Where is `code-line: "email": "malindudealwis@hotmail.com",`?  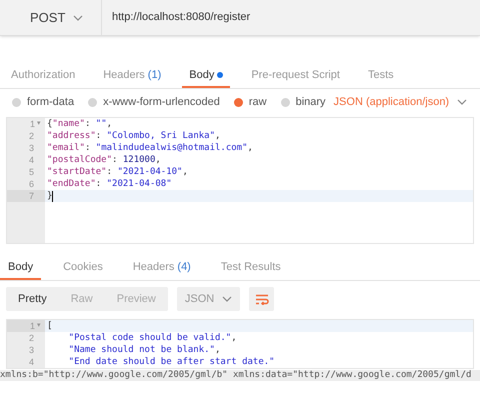
code-line: "email": "malindudealwis@hotmail.com", is located at coordinates (150, 148).